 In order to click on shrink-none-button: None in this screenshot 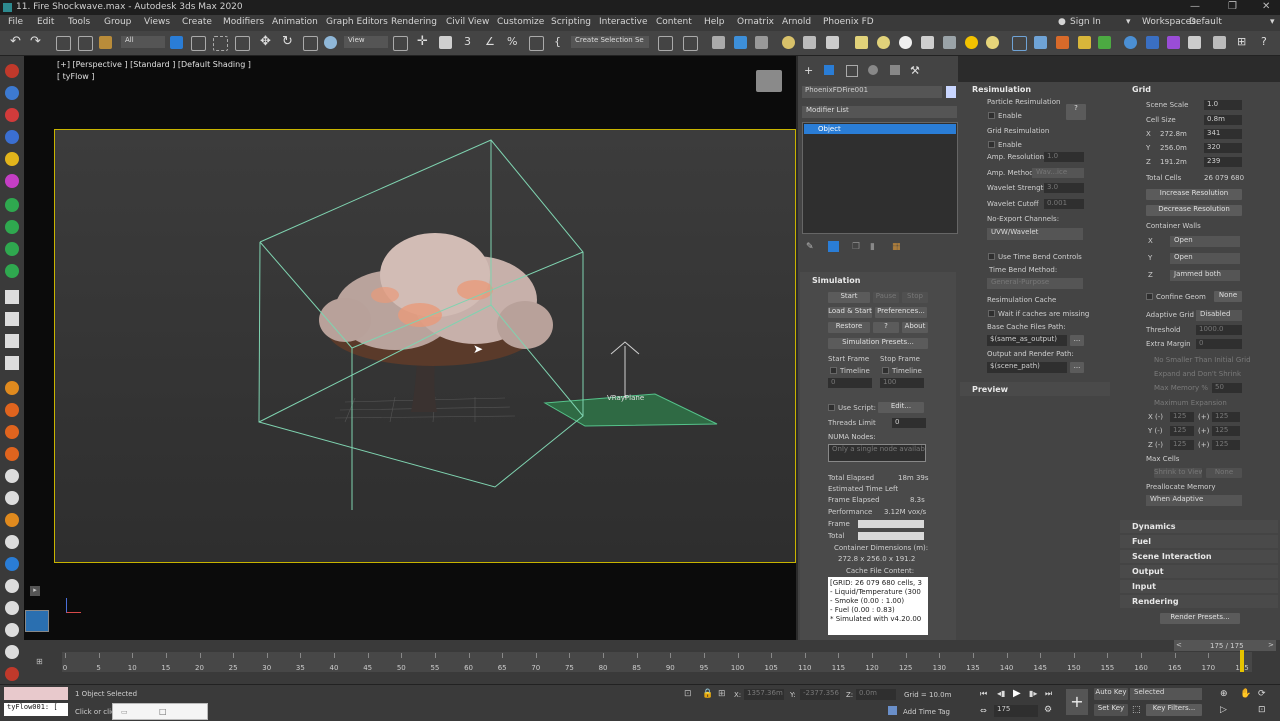, I will do `click(1224, 473)`.